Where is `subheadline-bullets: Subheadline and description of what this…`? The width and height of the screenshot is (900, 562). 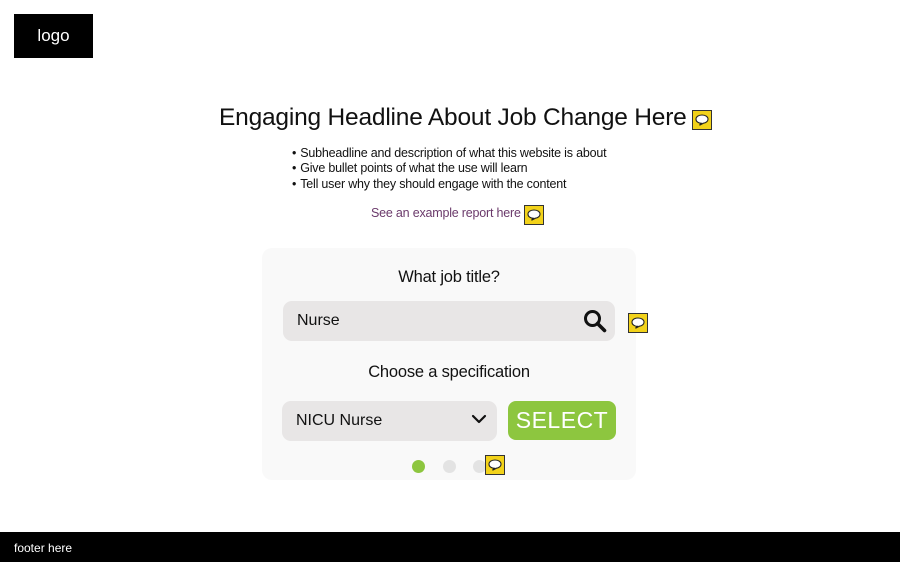
subheadline-bullets: Subheadline and description of what this… is located at coordinates (449, 169).